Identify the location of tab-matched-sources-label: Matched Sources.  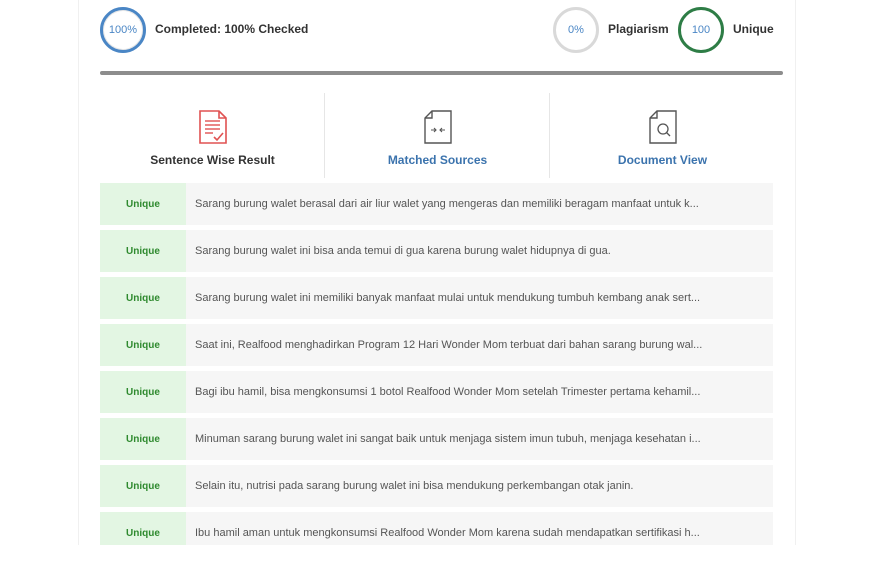
(437, 160).